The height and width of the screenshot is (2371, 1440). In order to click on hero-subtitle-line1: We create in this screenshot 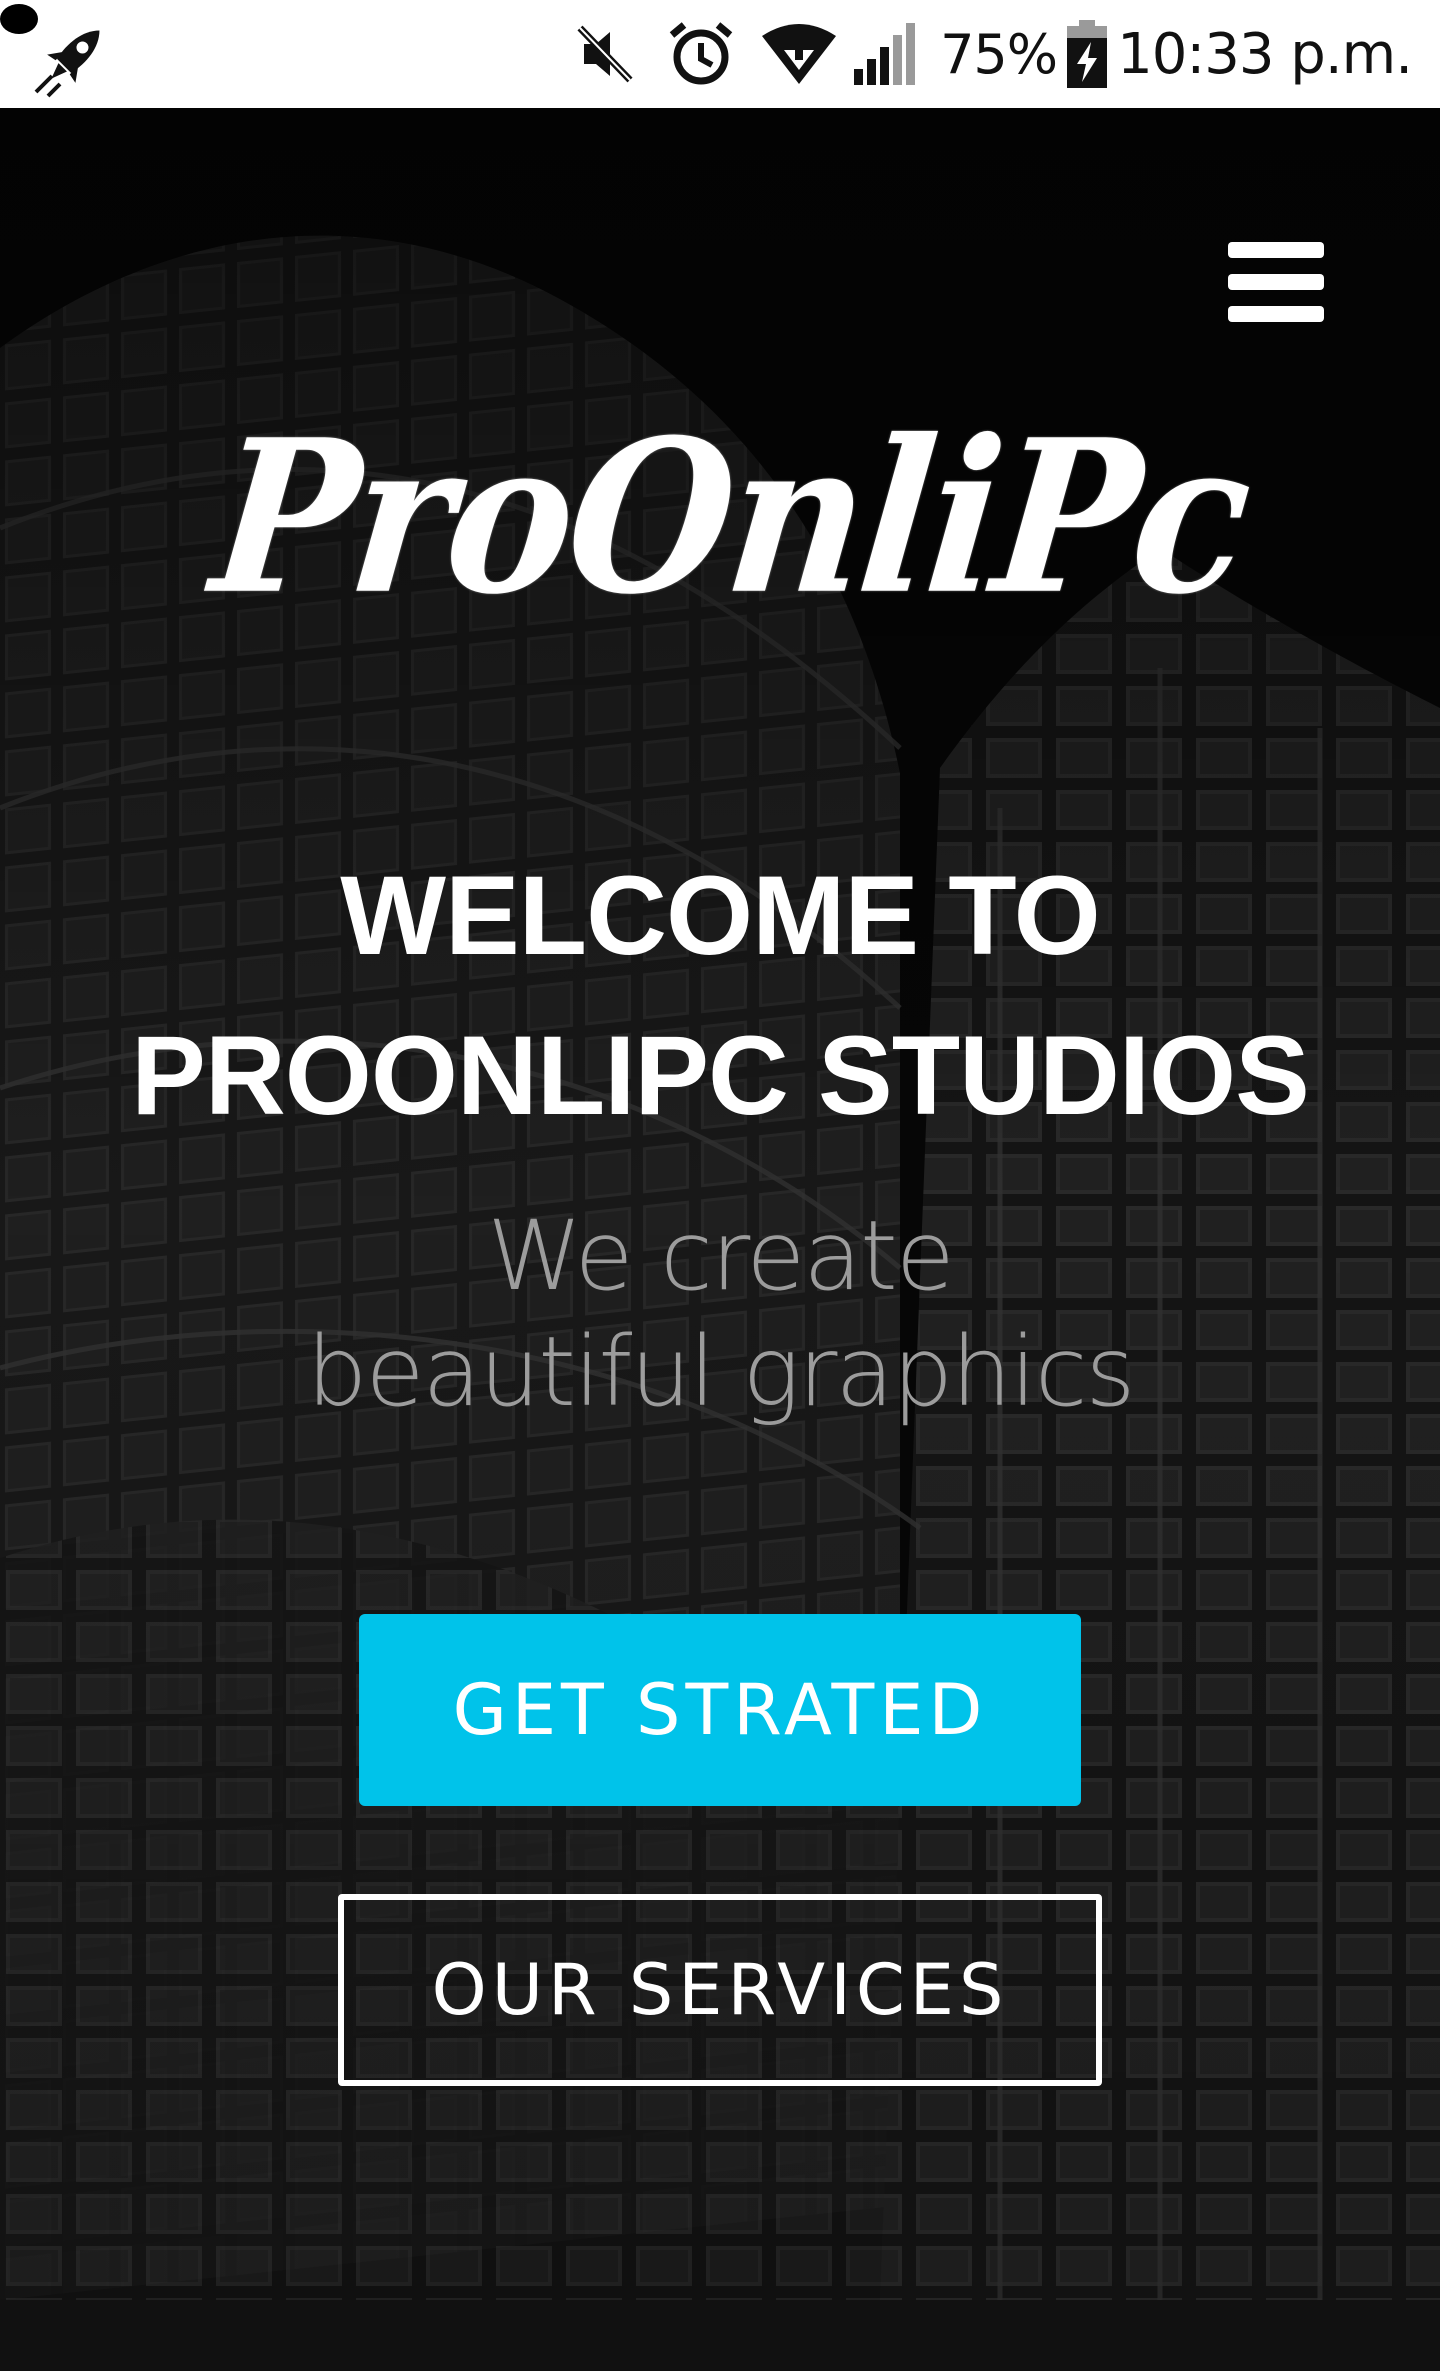, I will do `click(721, 1256)`.